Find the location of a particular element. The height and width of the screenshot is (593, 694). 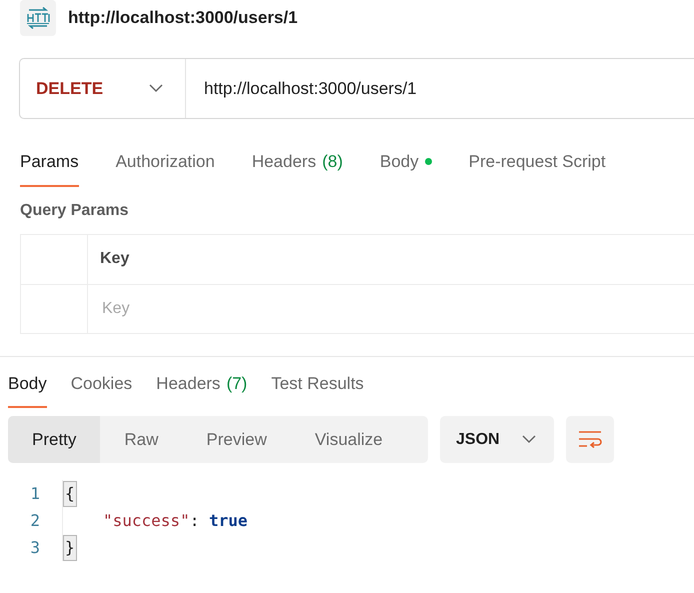

request-tab: Params is located at coordinates (49, 163).